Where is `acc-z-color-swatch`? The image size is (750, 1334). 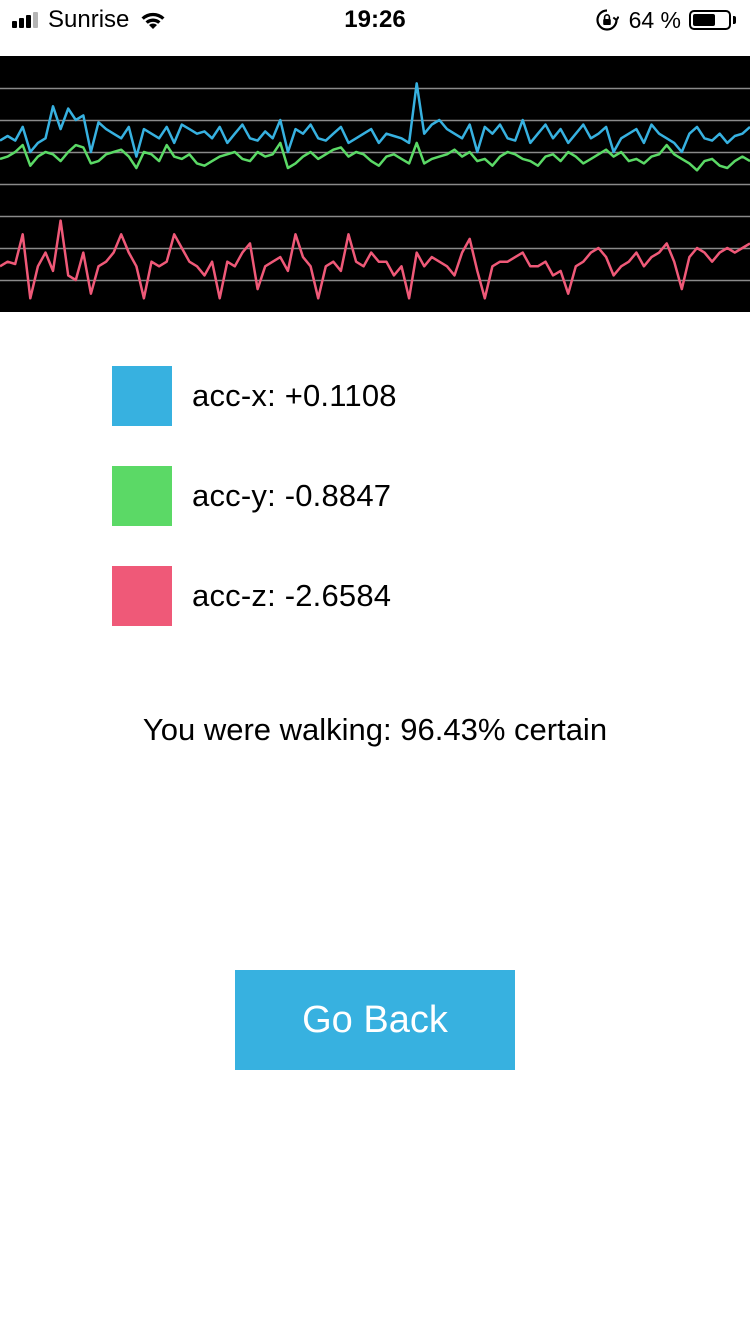
acc-z-color-swatch is located at coordinates (142, 596).